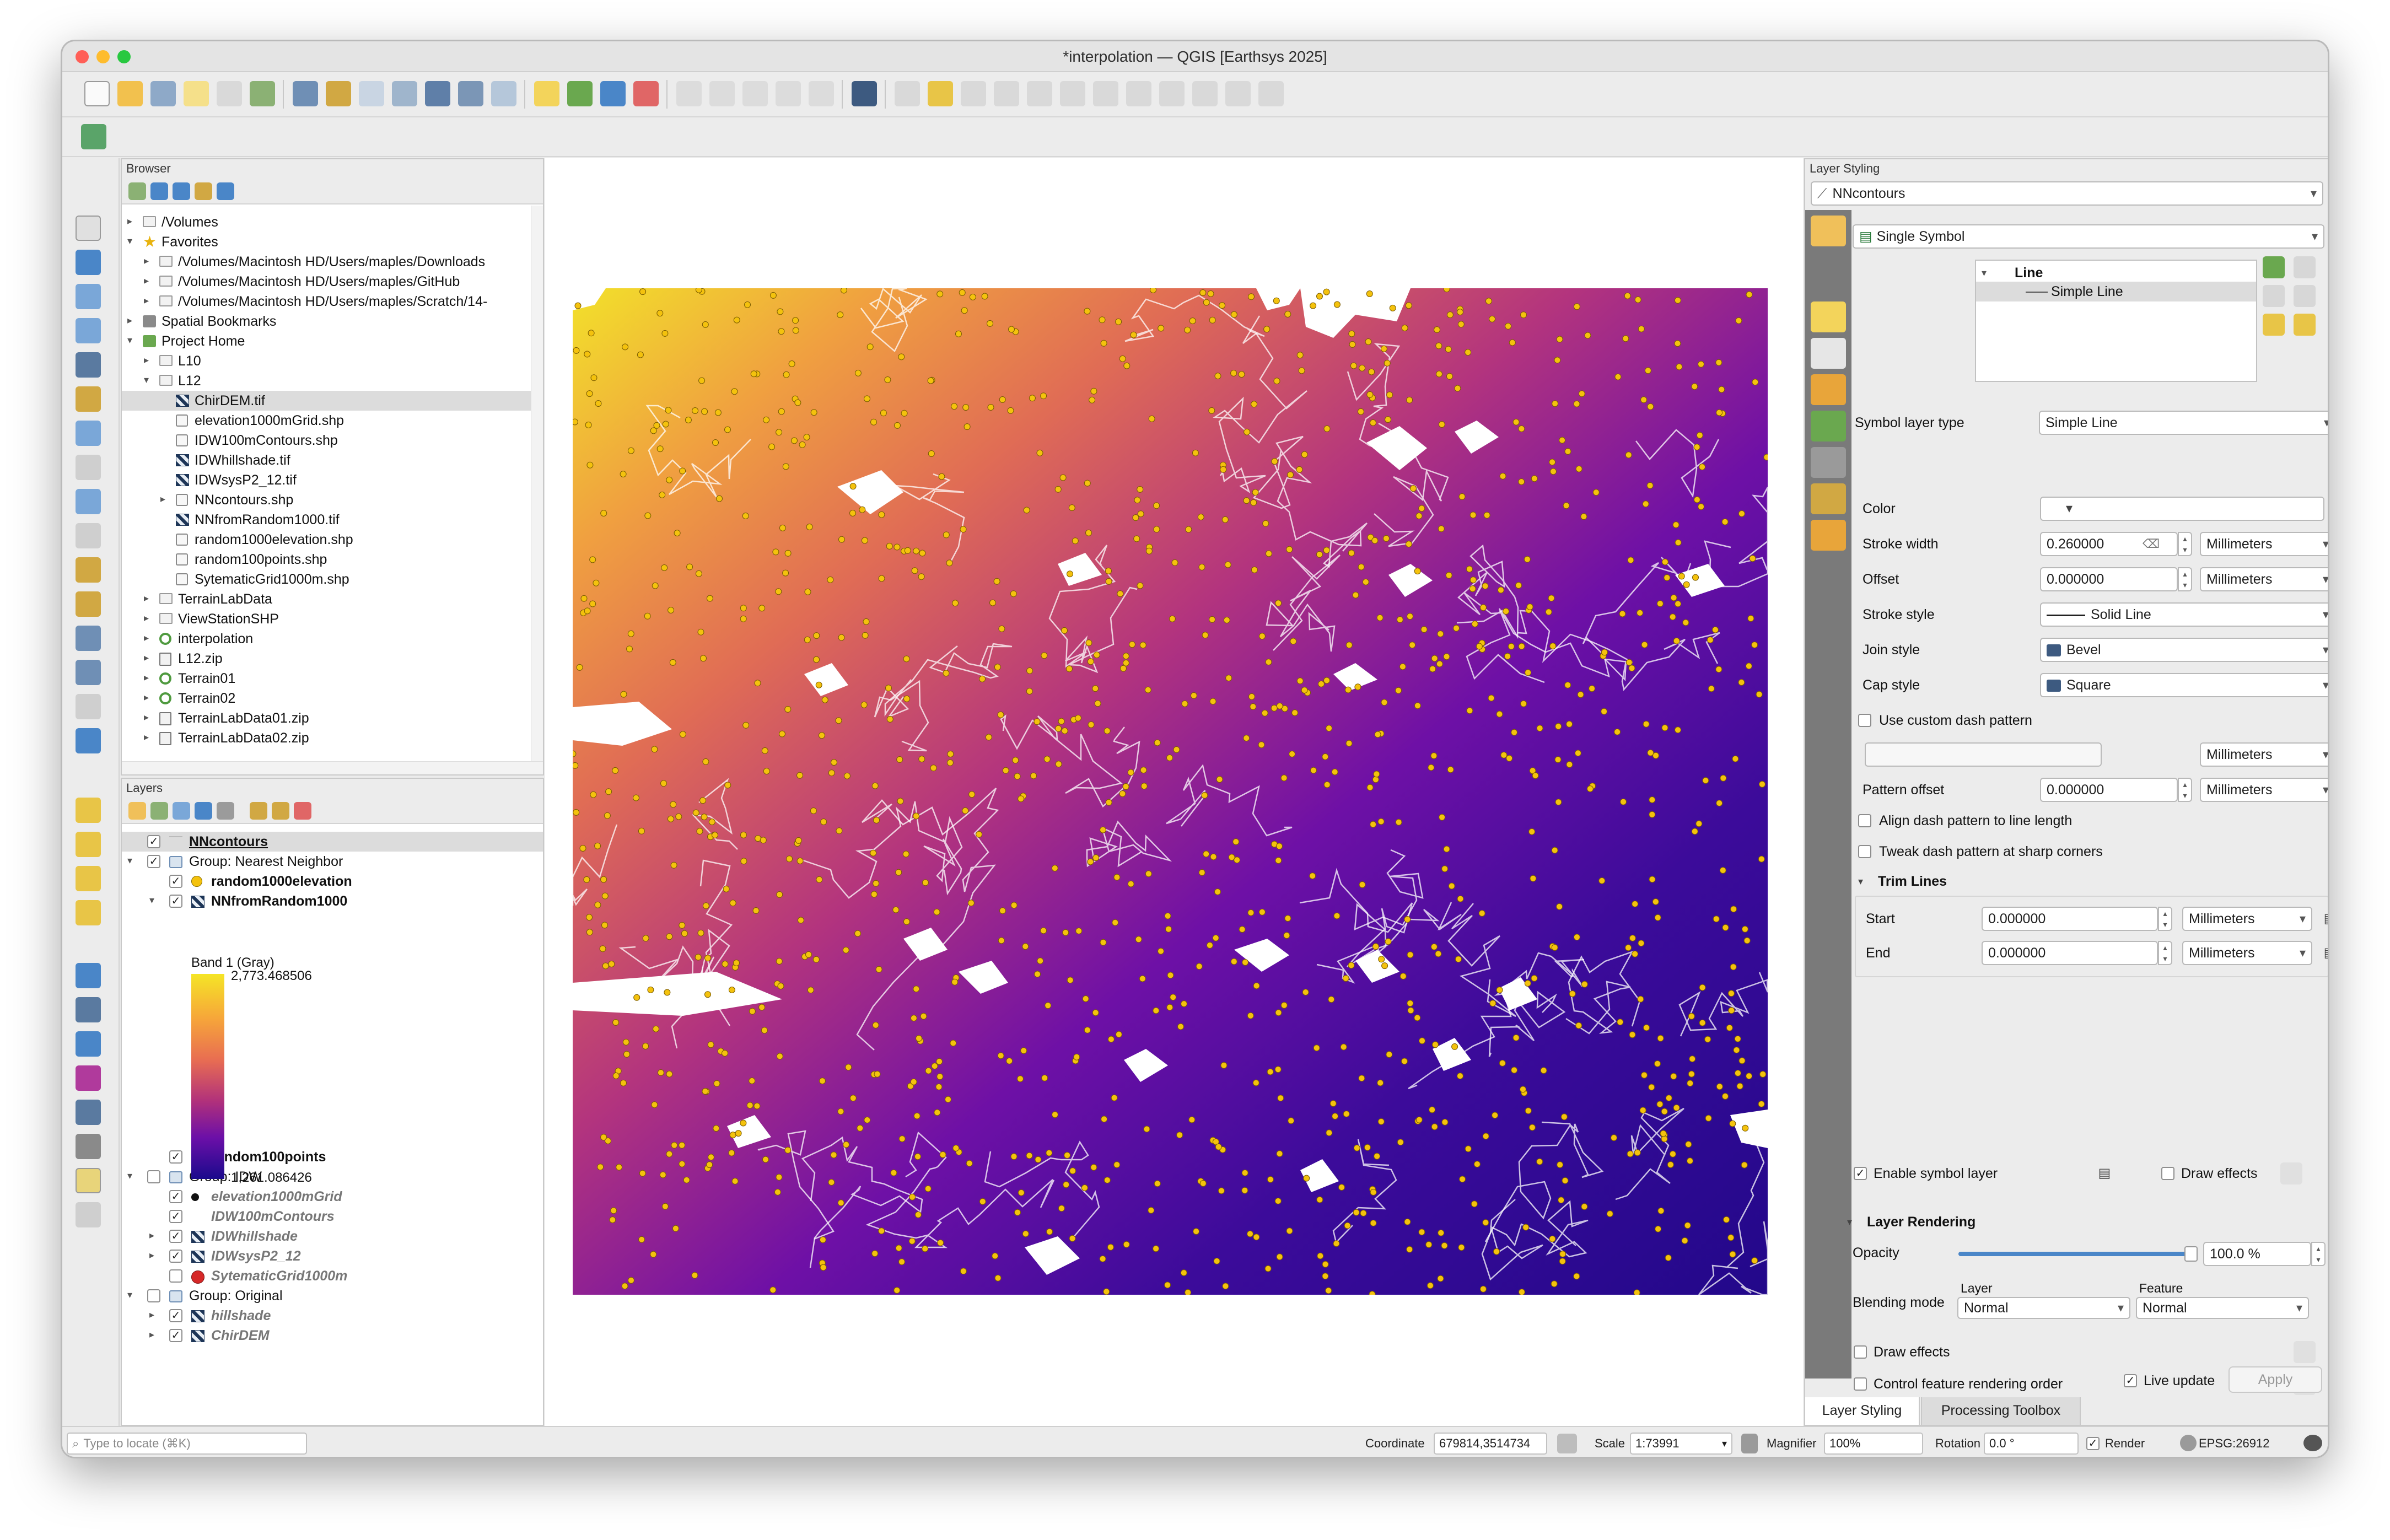  I want to click on layer-item: IDWhillshade, so click(254, 1236).